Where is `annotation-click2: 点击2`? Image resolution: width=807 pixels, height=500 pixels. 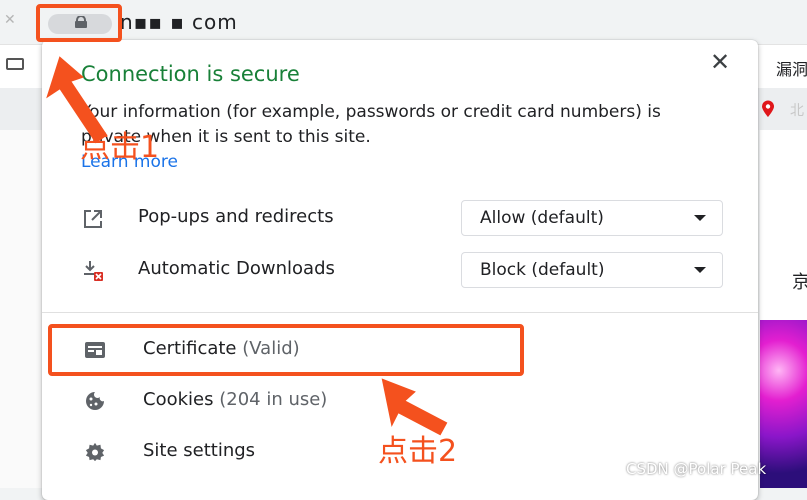 annotation-click2: 点击2 is located at coordinates (418, 451).